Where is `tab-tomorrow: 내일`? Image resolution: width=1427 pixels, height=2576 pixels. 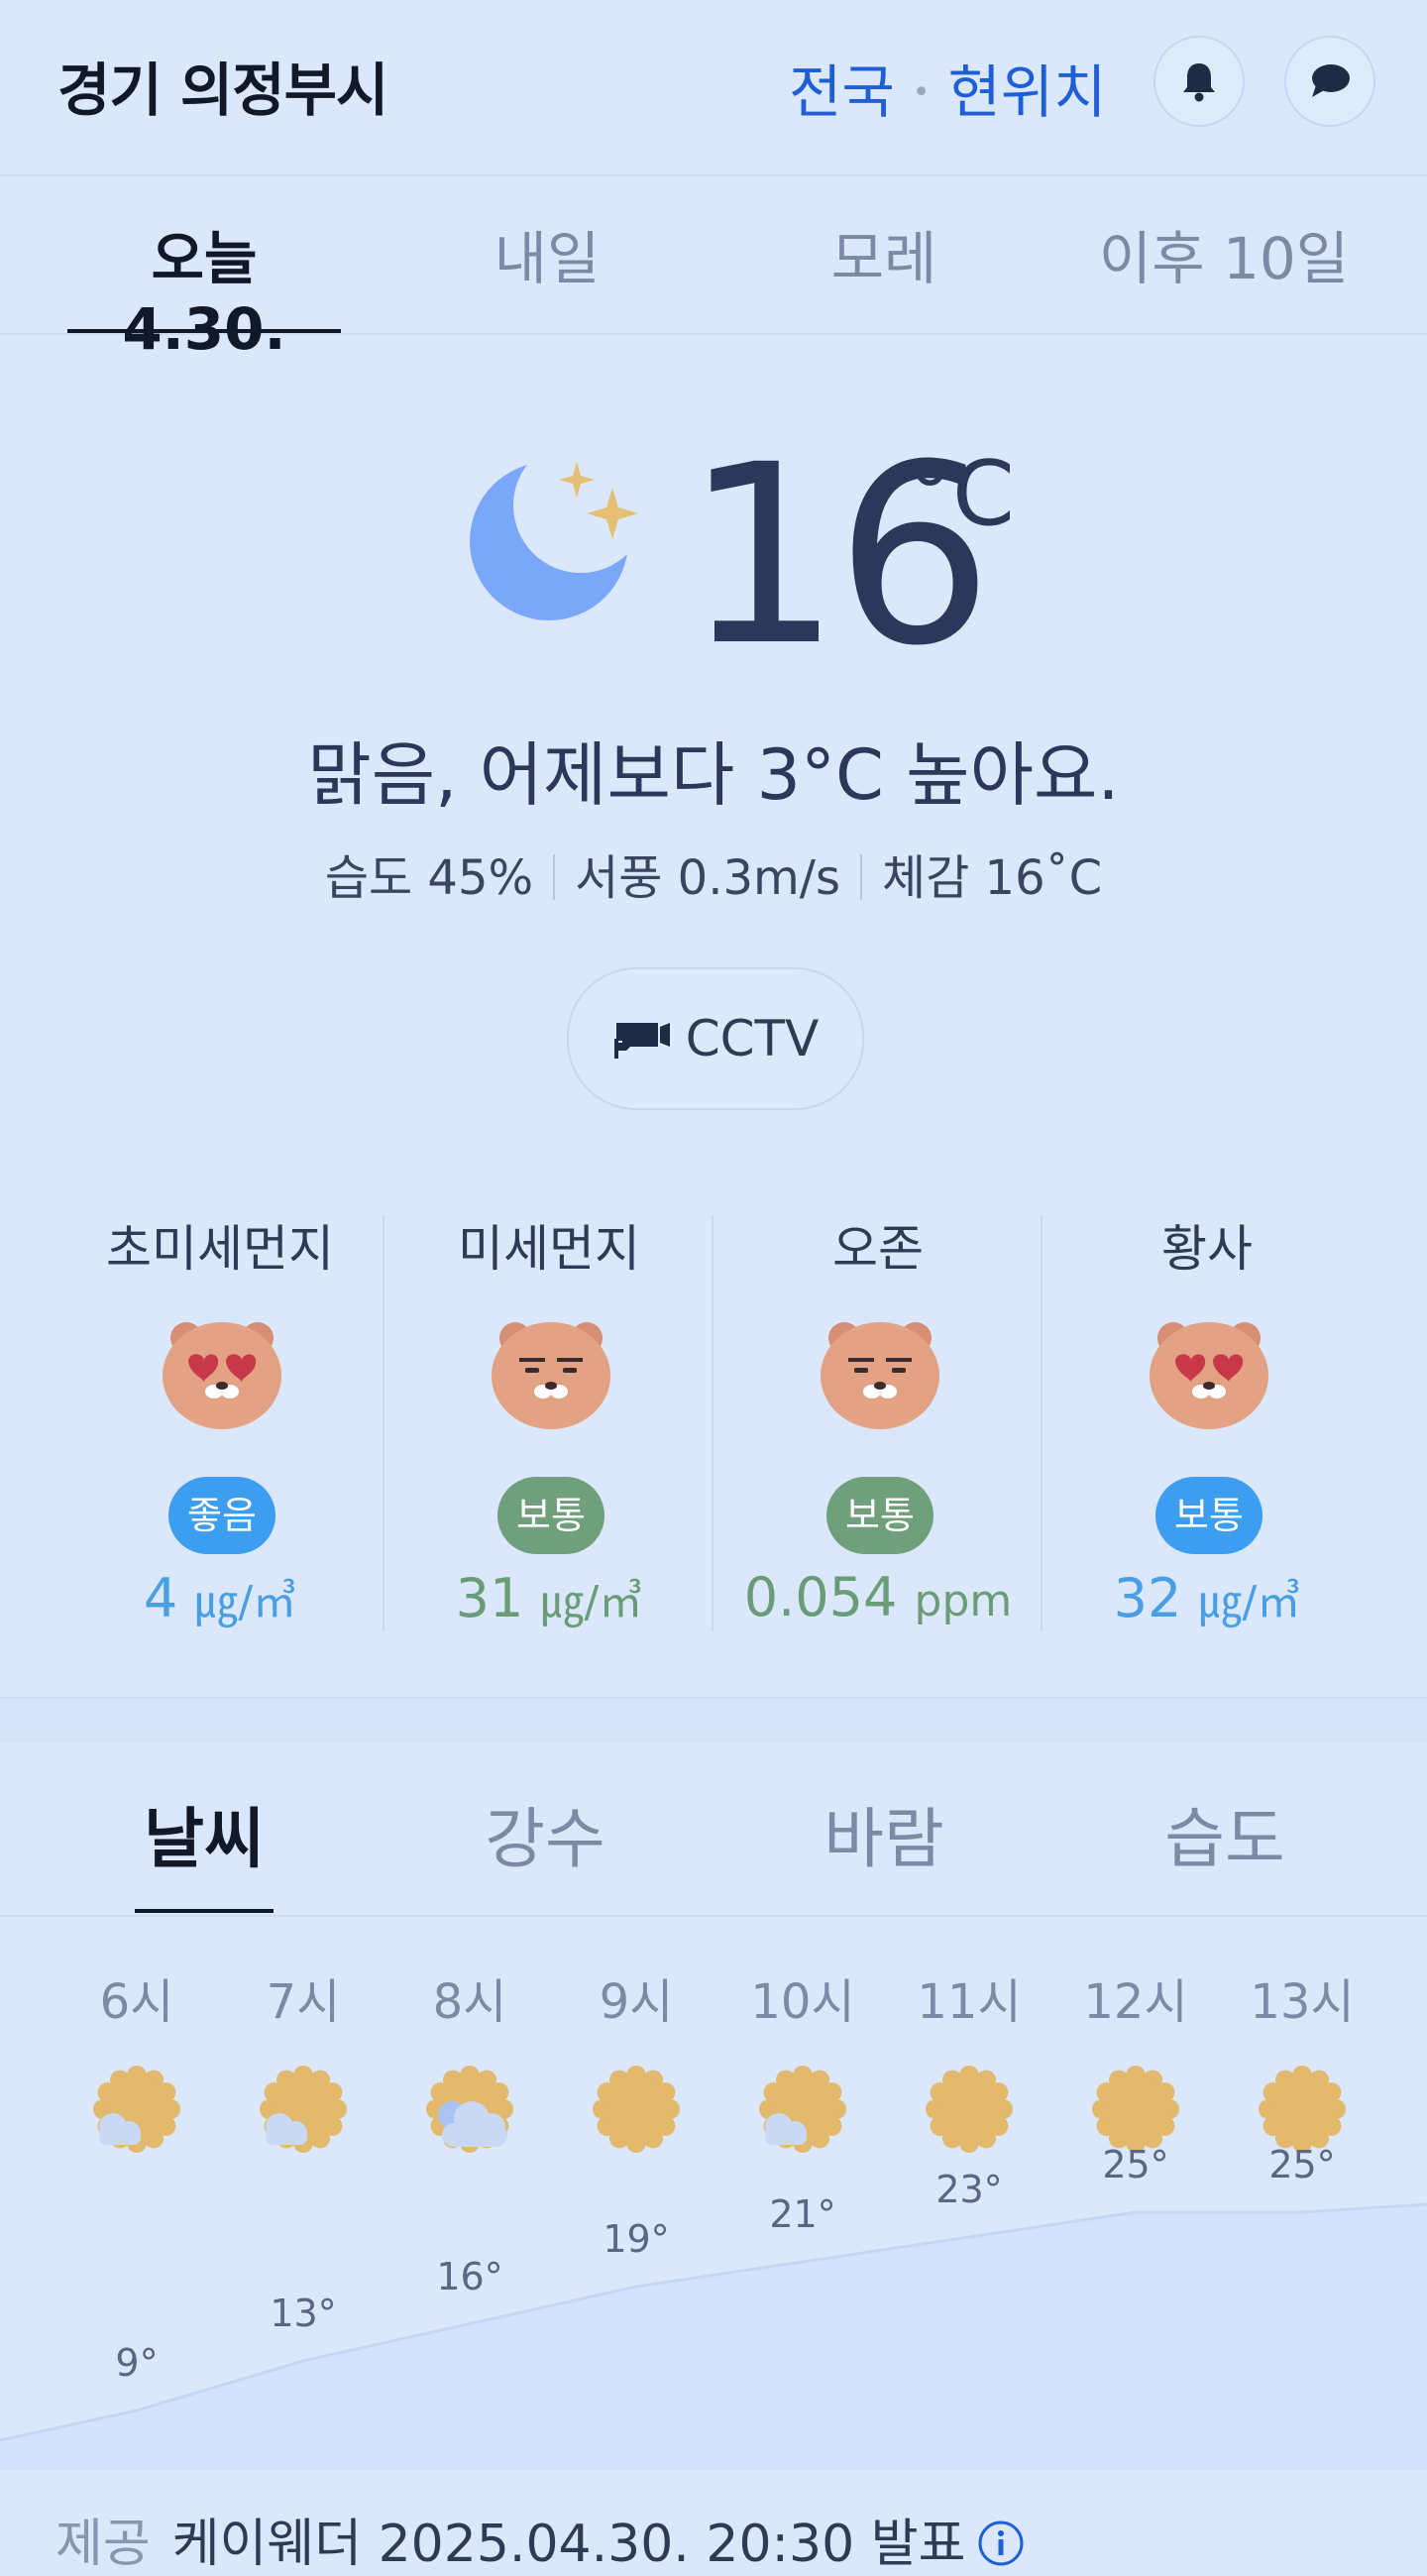
tab-tomorrow: 내일 is located at coordinates (547, 253).